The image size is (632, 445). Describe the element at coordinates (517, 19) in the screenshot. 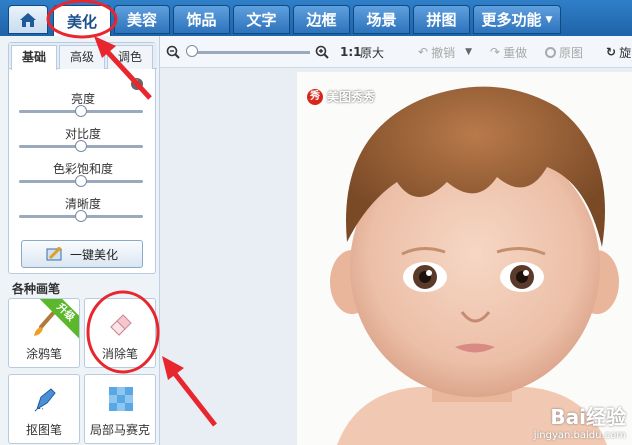

I see `tab-more-features: 更多功能 ▼` at that location.